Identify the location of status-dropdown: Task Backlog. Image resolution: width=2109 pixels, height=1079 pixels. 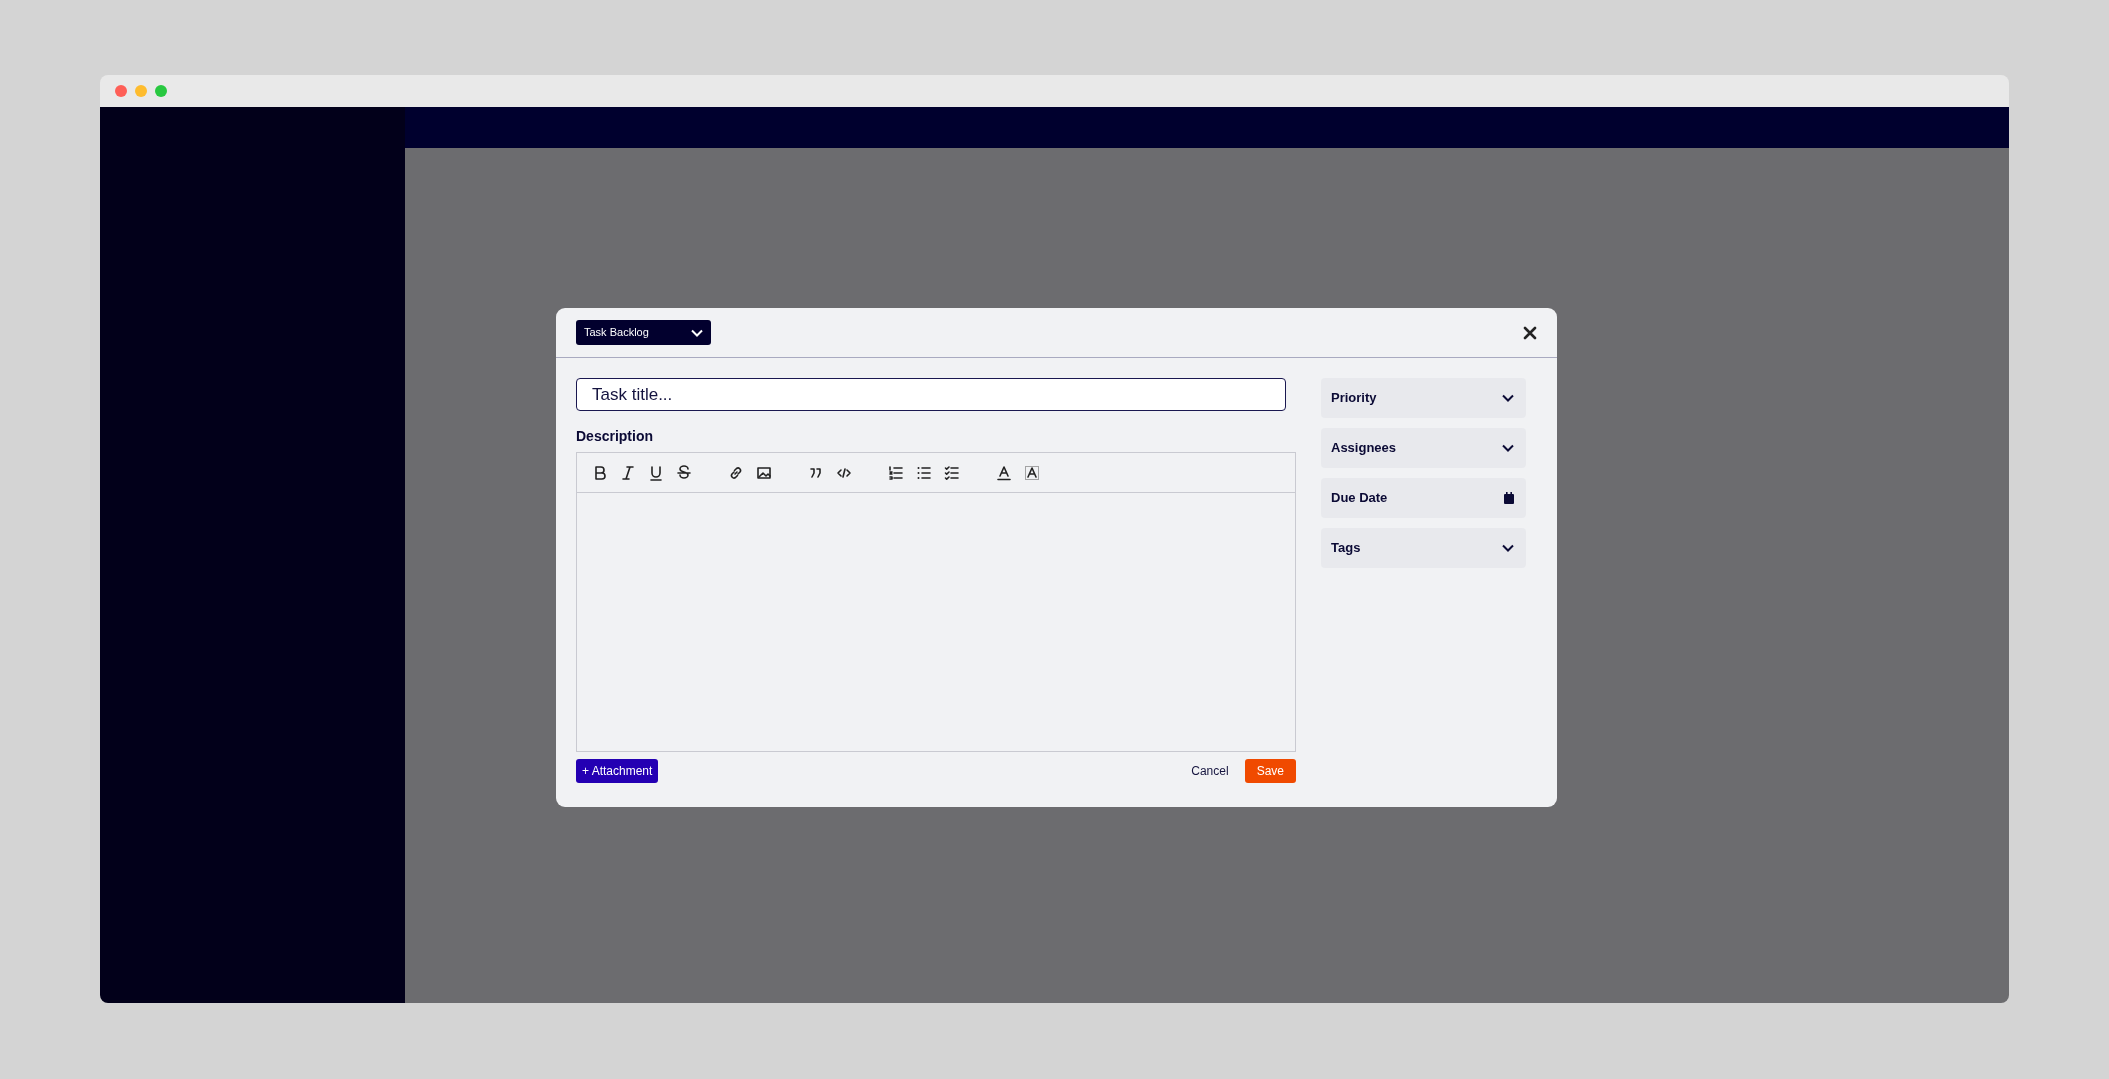
(643, 332).